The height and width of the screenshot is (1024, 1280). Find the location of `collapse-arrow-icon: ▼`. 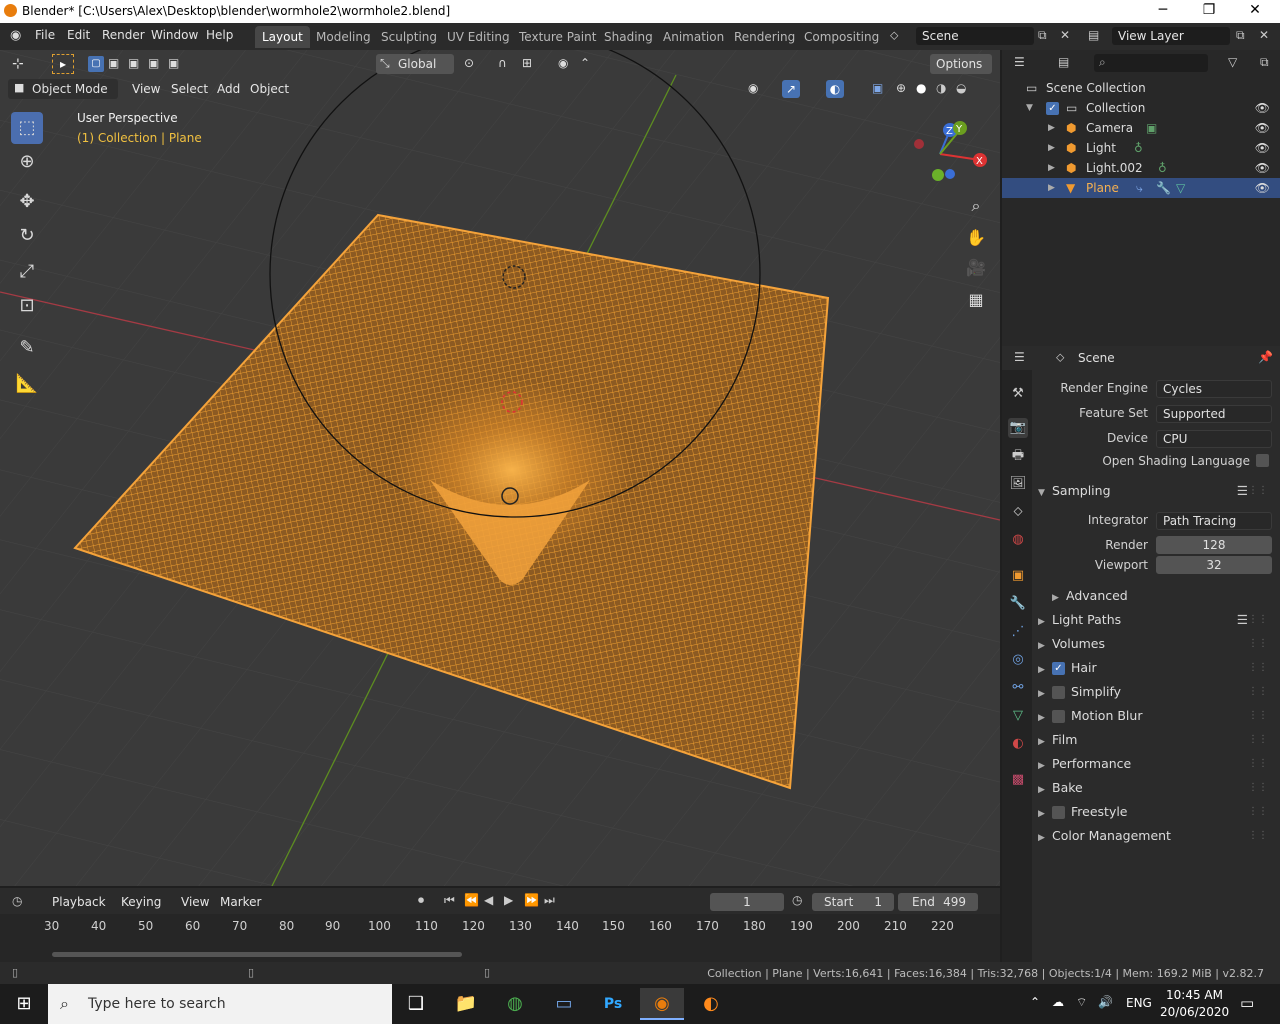

collapse-arrow-icon: ▼ is located at coordinates (1029, 108).